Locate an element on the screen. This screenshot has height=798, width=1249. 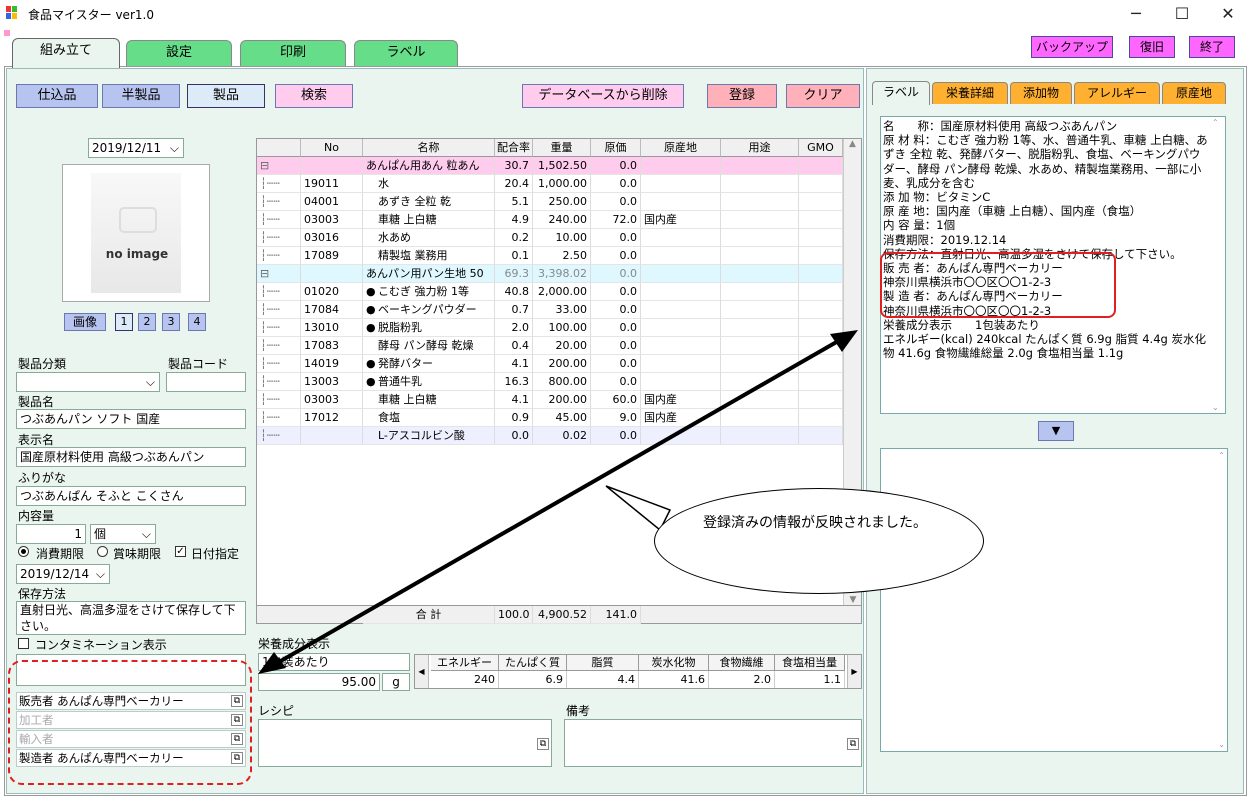
callout-text: 登録済みの情報が反映されました。 is located at coordinates (815, 523).